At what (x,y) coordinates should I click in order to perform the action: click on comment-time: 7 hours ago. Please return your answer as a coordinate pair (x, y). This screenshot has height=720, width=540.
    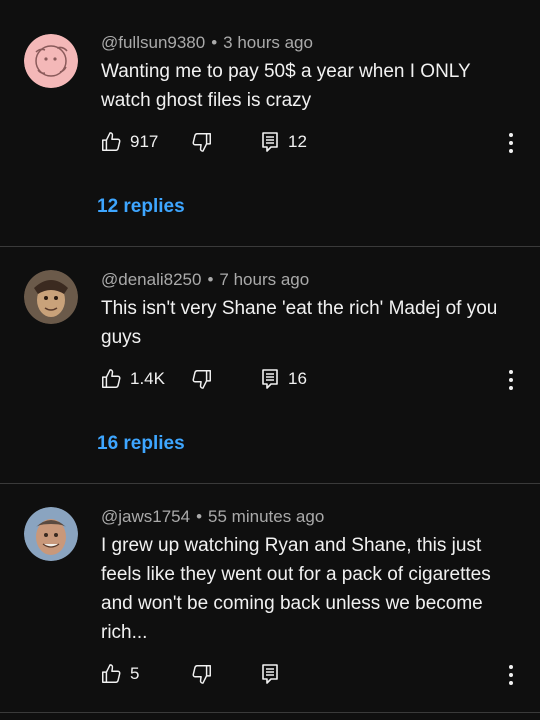
    Looking at the image, I should click on (264, 279).